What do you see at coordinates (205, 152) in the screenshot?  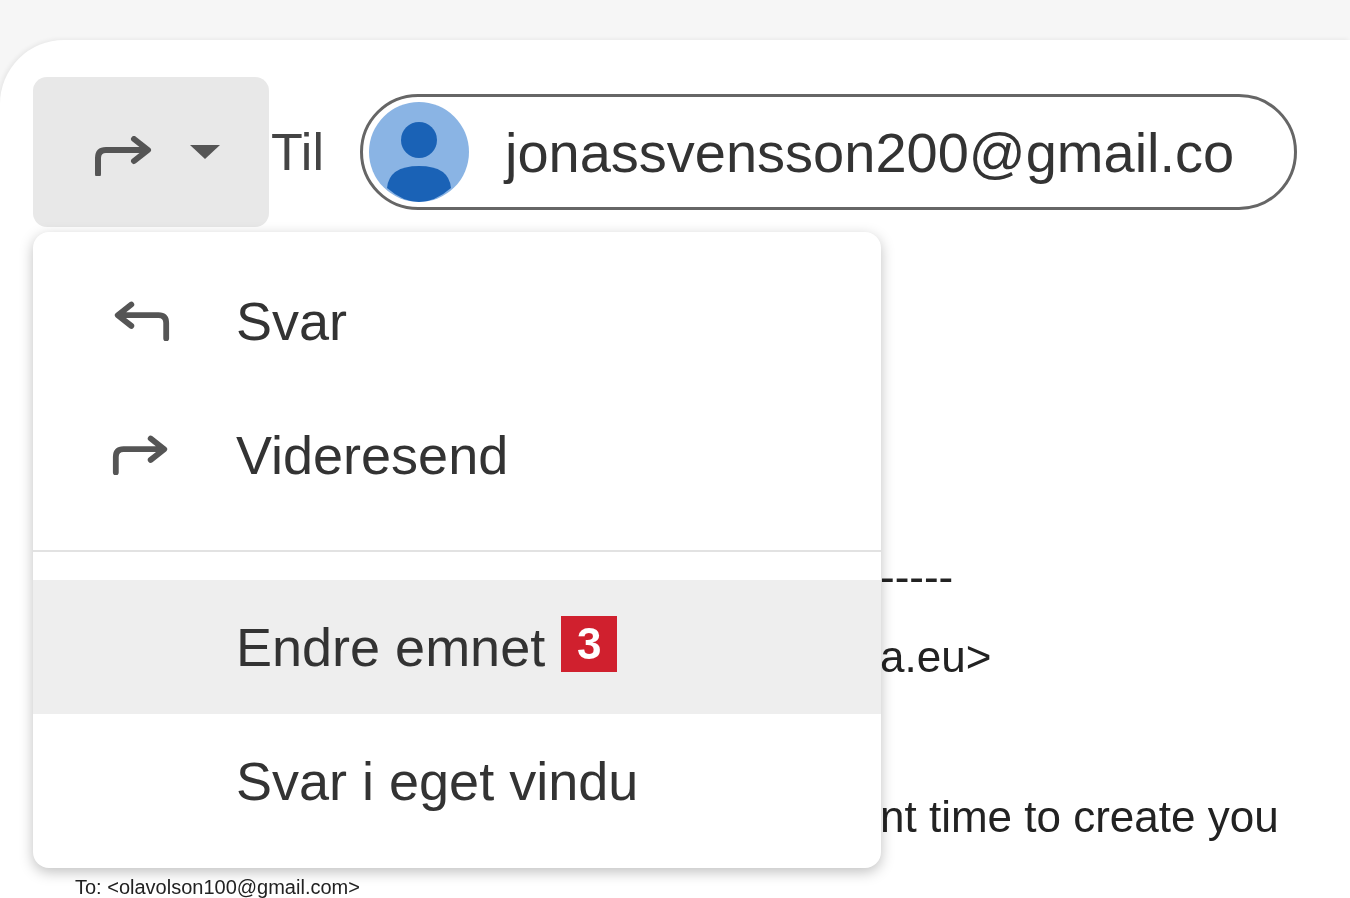 I see `caret-icon` at bounding box center [205, 152].